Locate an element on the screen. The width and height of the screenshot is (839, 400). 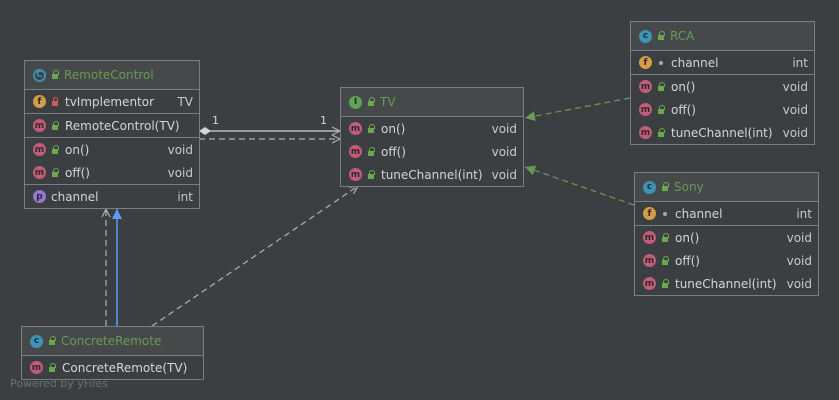
property-row: p channel int is located at coordinates (112, 196).